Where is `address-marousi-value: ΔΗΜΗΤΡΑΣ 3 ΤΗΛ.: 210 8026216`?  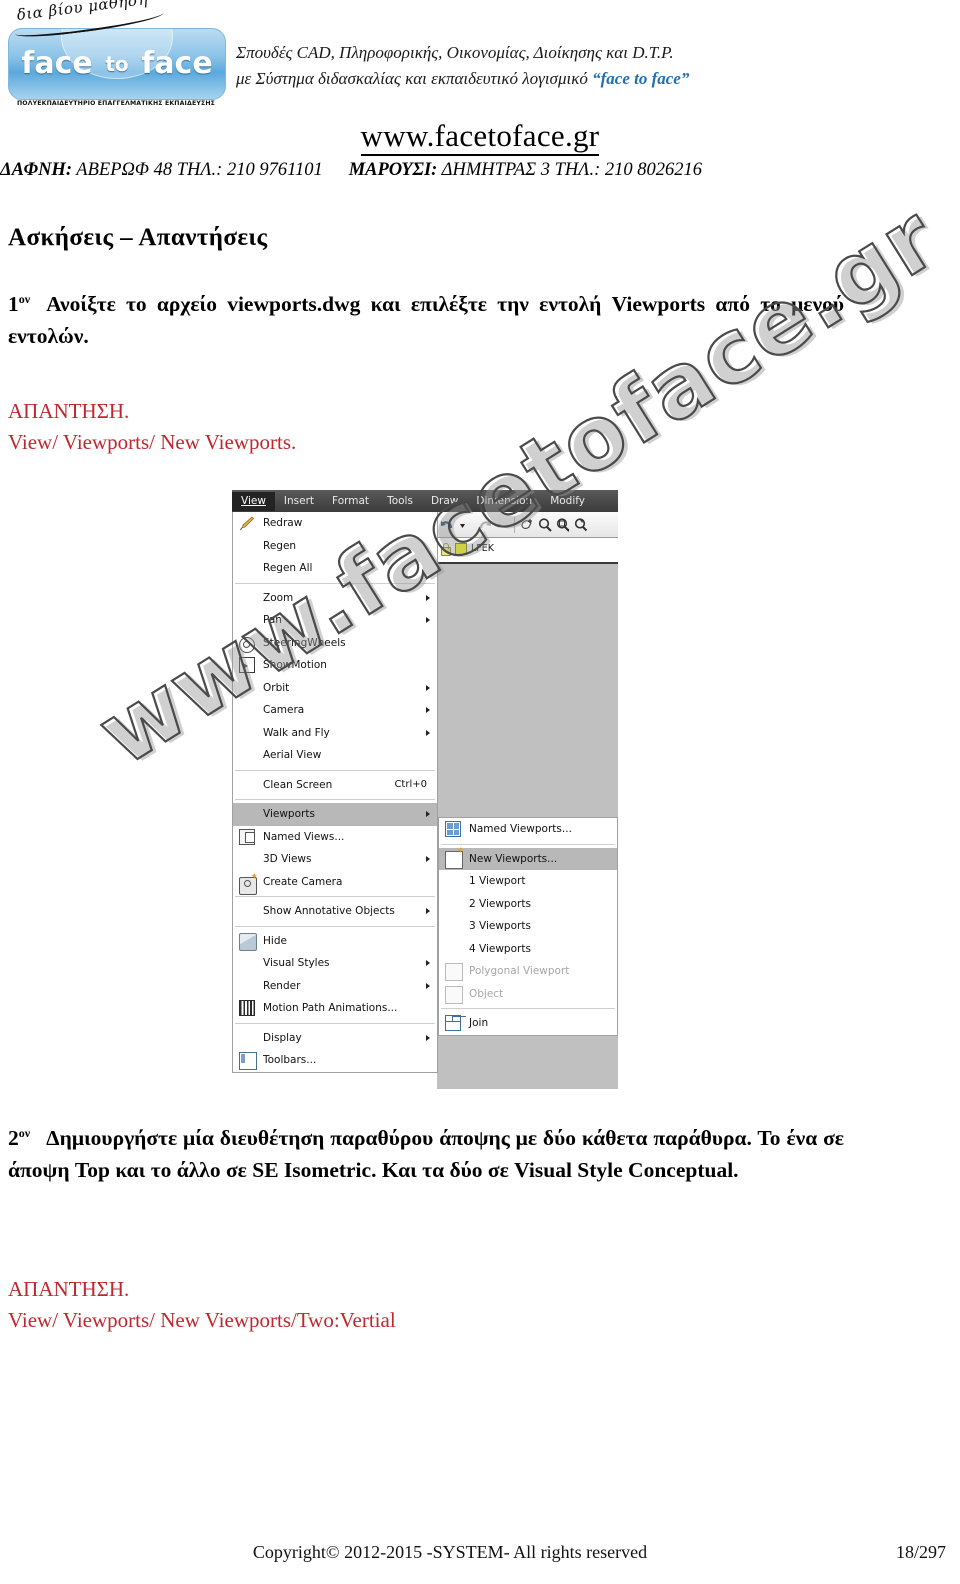 address-marousi-value: ΔΗΜΗΤΡΑΣ 3 ΤΗΛ.: 210 8026216 is located at coordinates (569, 170).